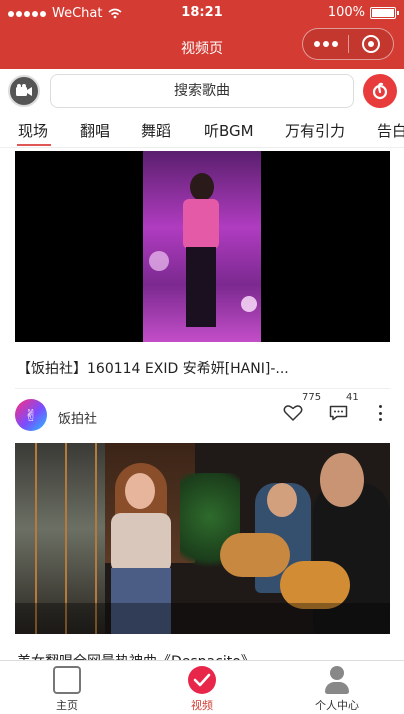 This screenshot has width=404, height=714. Describe the element at coordinates (293, 413) in the screenshot. I see `heart-icon` at that location.